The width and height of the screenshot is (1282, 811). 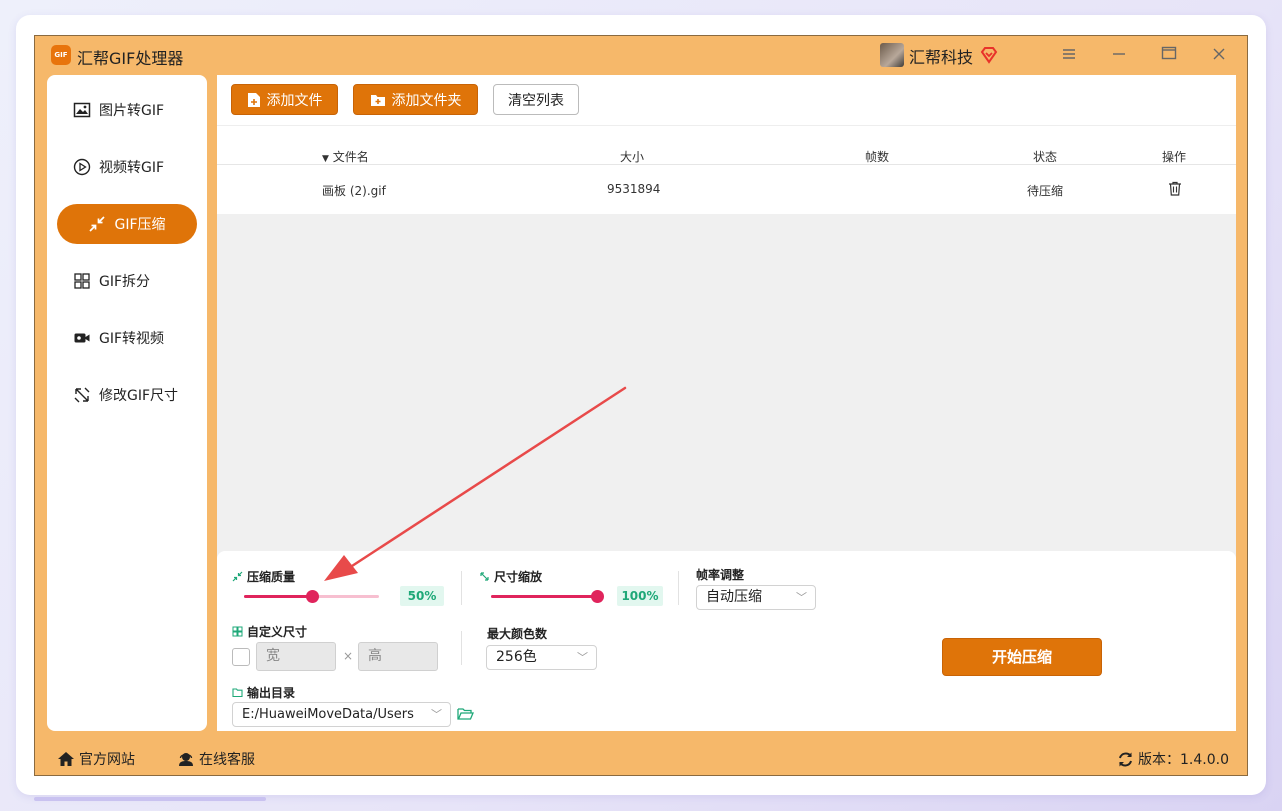 I want to click on scale-slider-thumb, so click(x=597, y=596).